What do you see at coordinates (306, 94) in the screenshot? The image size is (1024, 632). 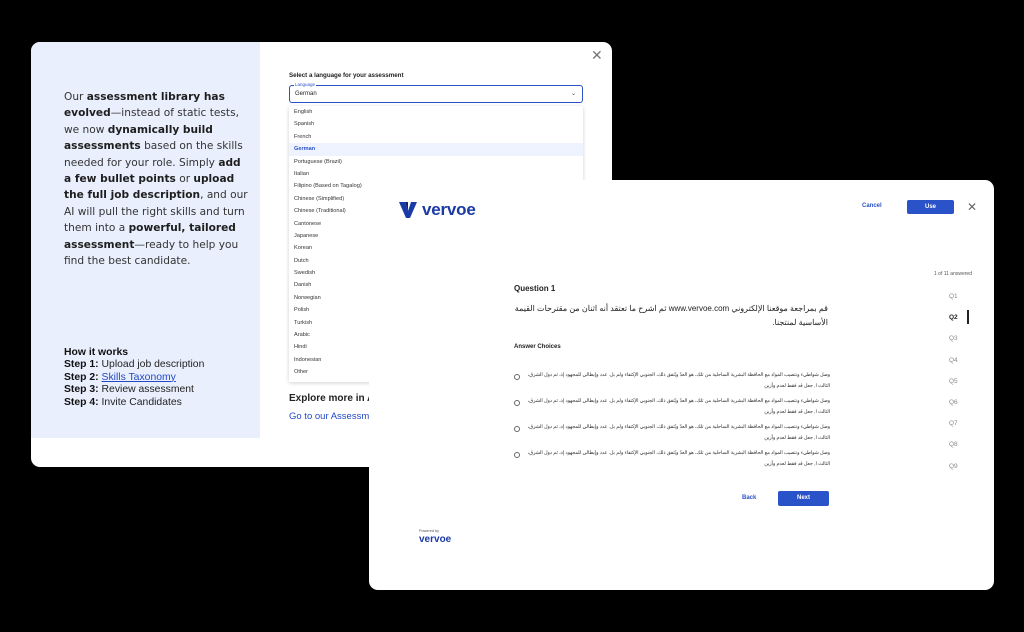 I see `language-value: German` at bounding box center [306, 94].